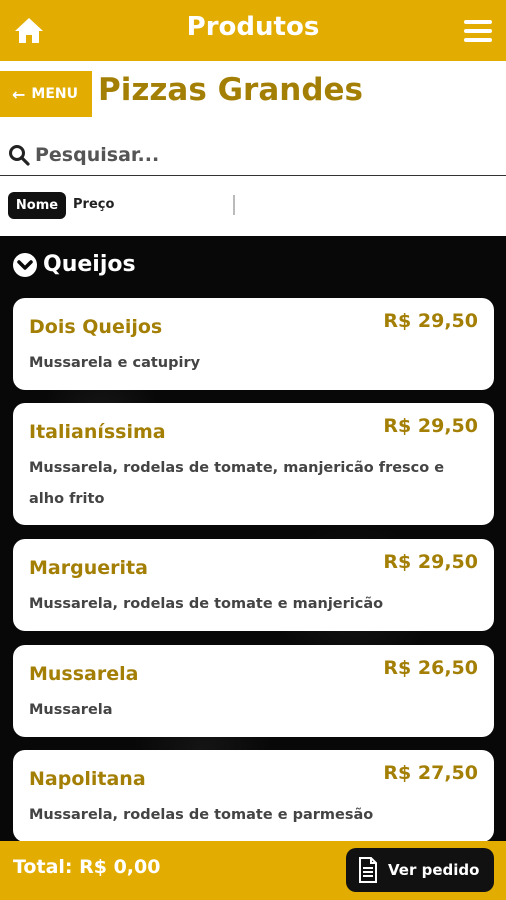  Describe the element at coordinates (96, 327) in the screenshot. I see `product-name: Dois Queijos` at that location.